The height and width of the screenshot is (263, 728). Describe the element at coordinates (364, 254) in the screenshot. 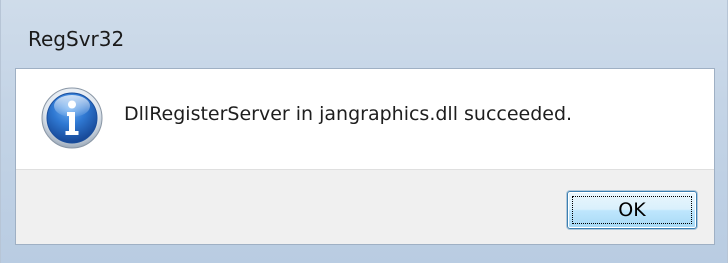

I see `window-bottom-frame` at that location.